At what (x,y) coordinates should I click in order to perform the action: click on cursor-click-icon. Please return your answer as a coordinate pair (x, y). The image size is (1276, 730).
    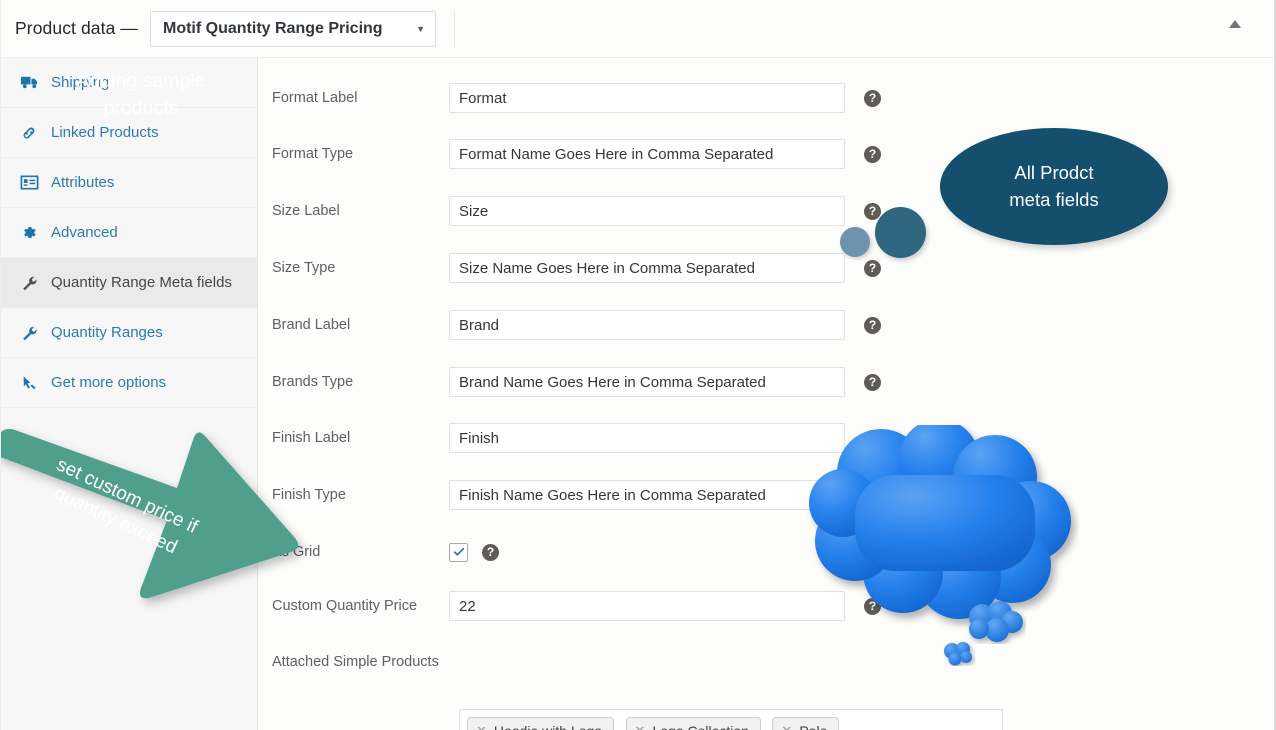
    Looking at the image, I should click on (29, 383).